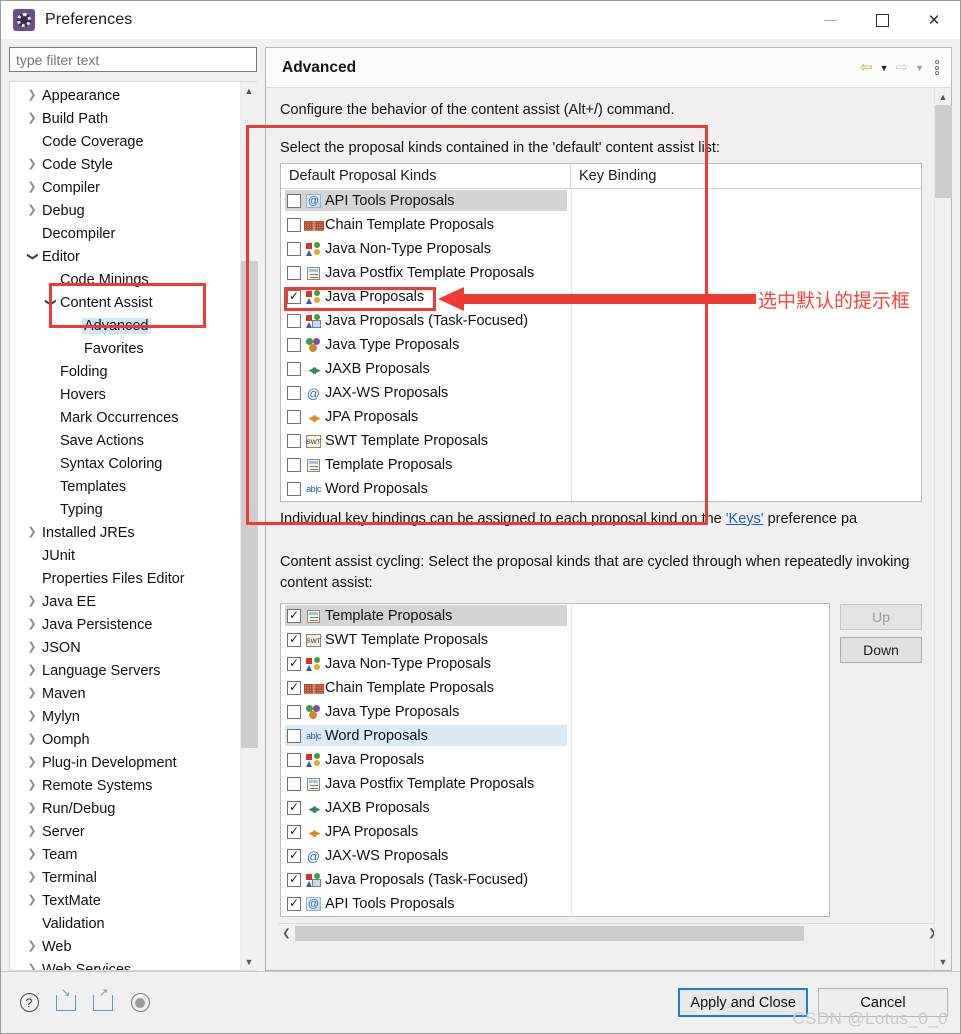  I want to click on sidebar-item-plug-in-development: ❯ Plug-in Development, so click(125, 762).